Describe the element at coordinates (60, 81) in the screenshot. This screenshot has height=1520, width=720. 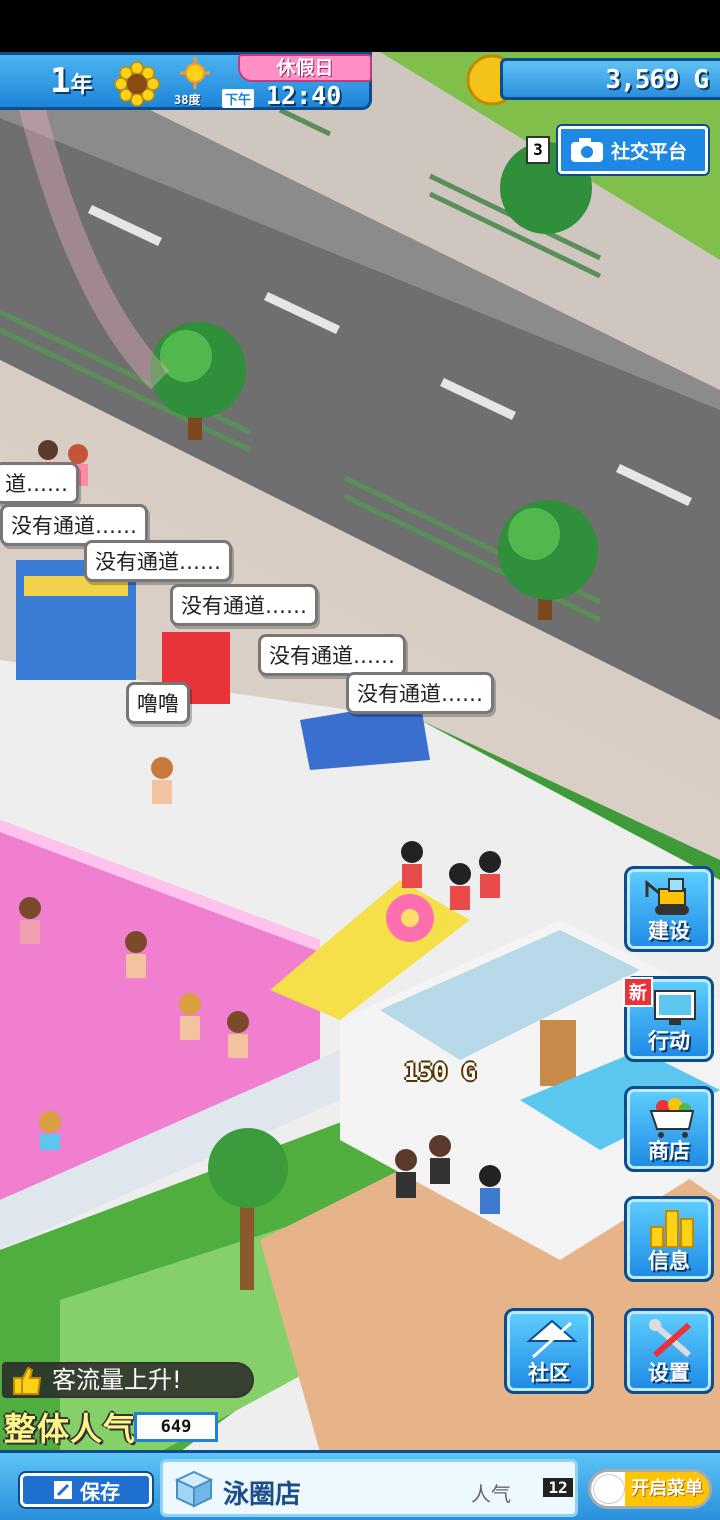
I see `year-number: 1` at that location.